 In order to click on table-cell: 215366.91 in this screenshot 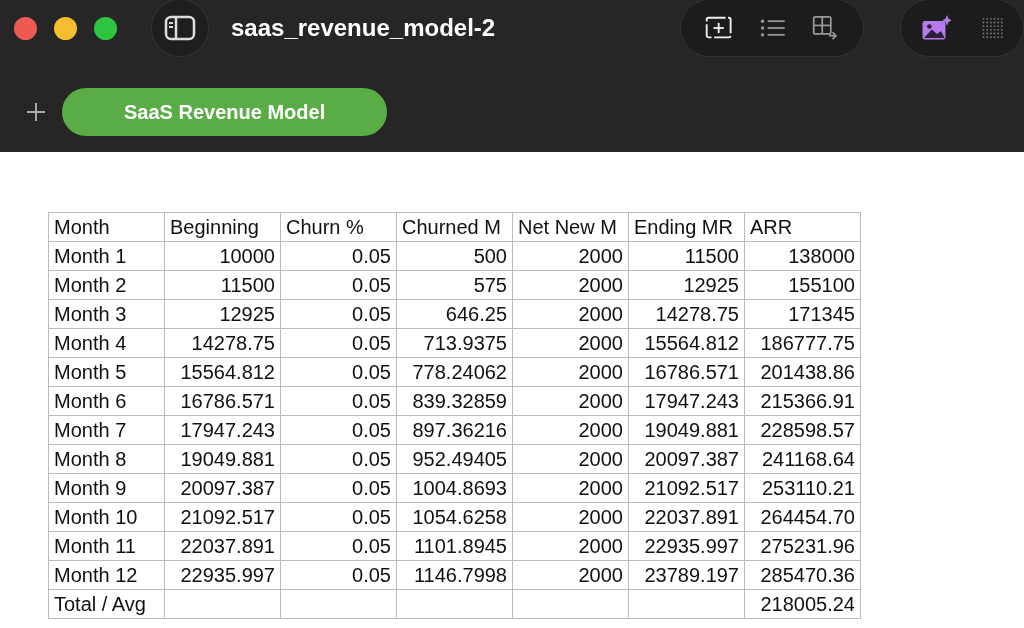, I will do `click(802, 401)`.